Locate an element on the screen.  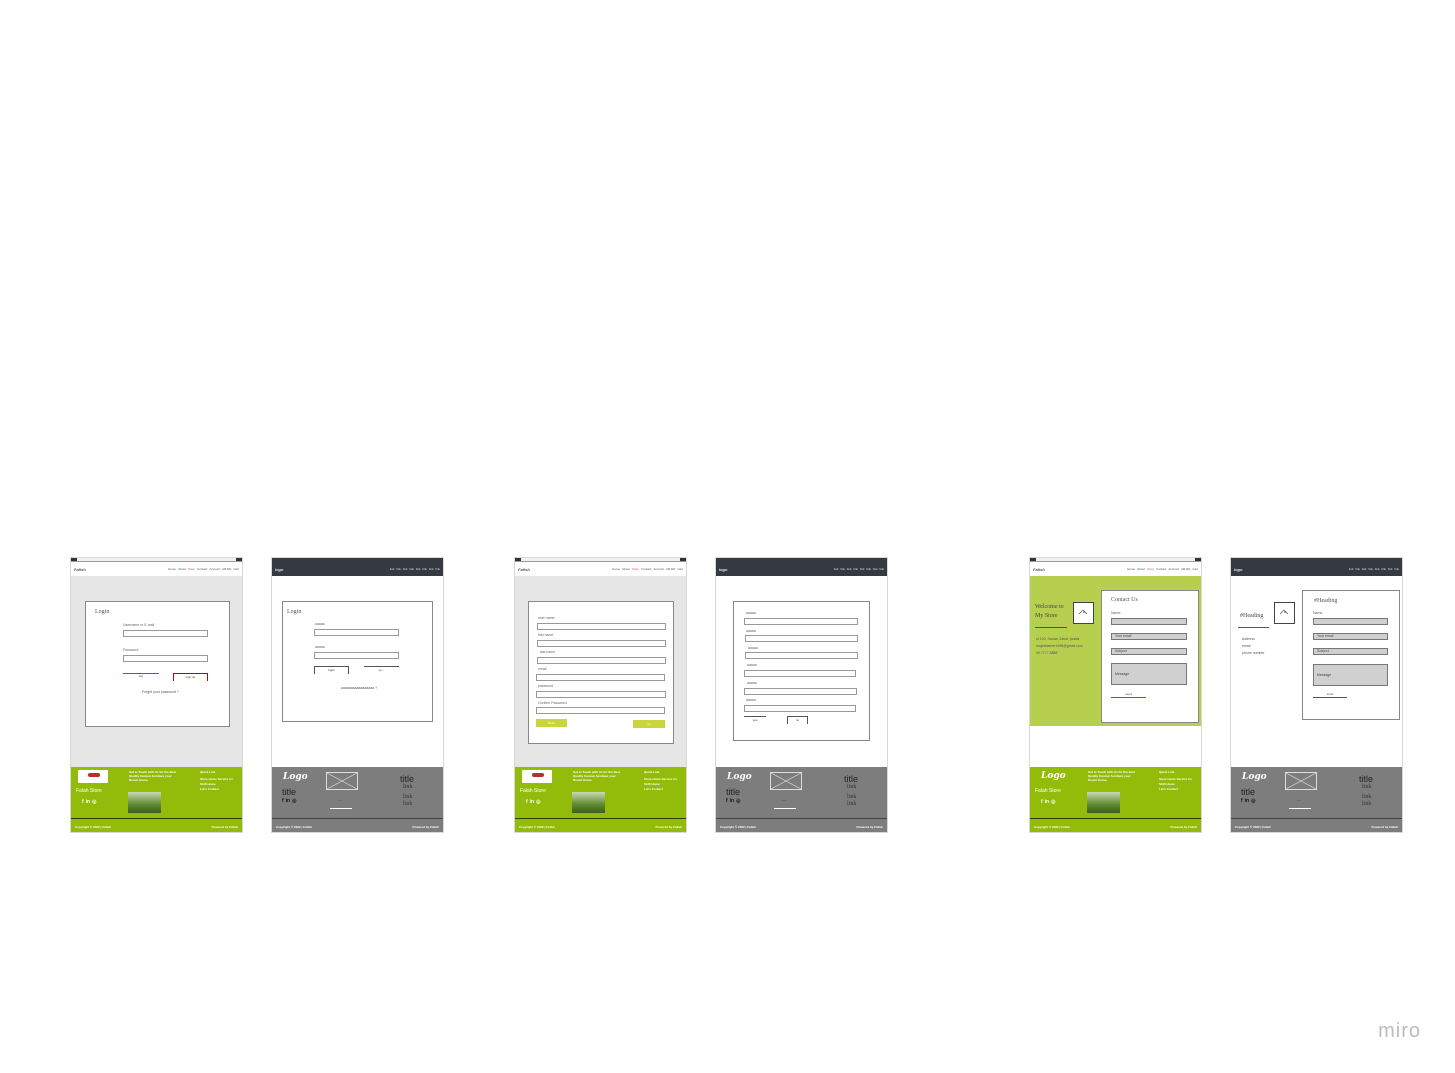
back-button: Back is located at coordinates (551, 723).